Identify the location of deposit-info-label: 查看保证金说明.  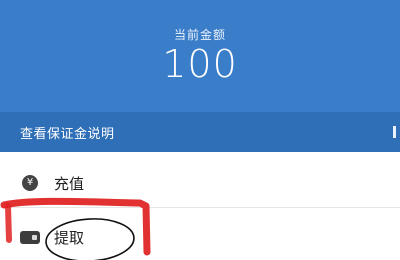
(67, 134).